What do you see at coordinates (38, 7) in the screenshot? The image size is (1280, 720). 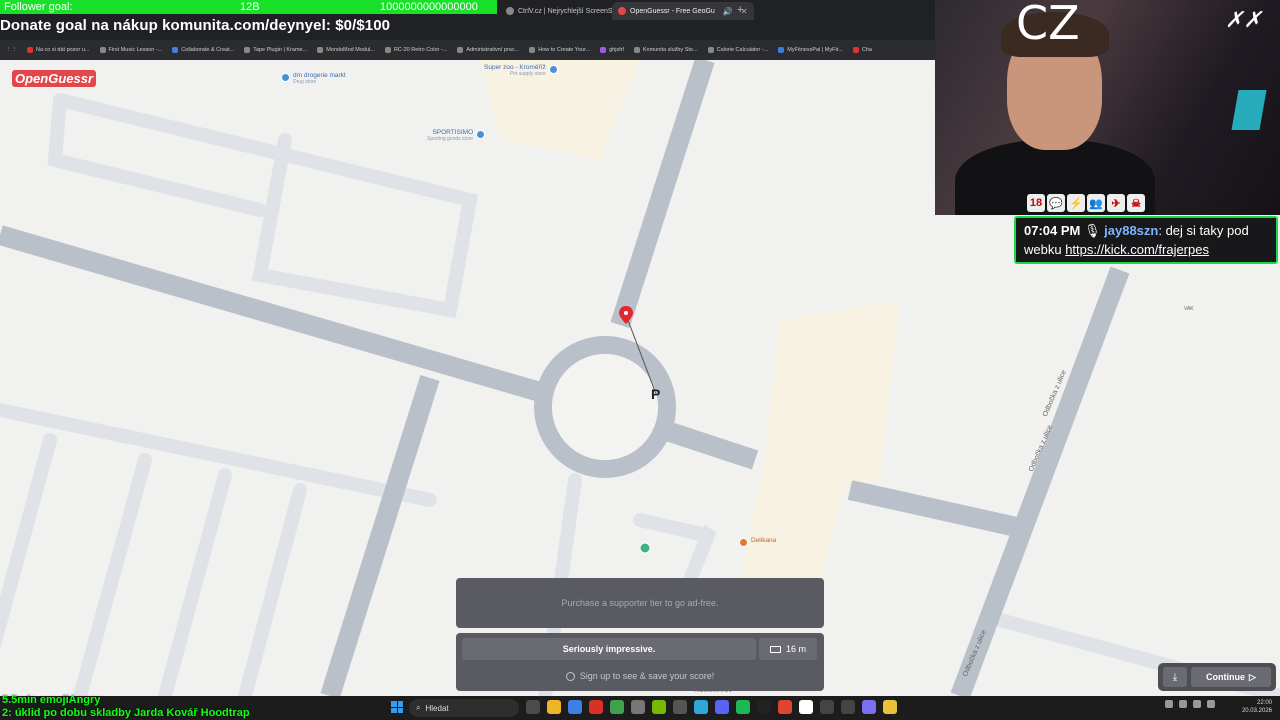 I see `follower-goal-label: Follower goal:` at bounding box center [38, 7].